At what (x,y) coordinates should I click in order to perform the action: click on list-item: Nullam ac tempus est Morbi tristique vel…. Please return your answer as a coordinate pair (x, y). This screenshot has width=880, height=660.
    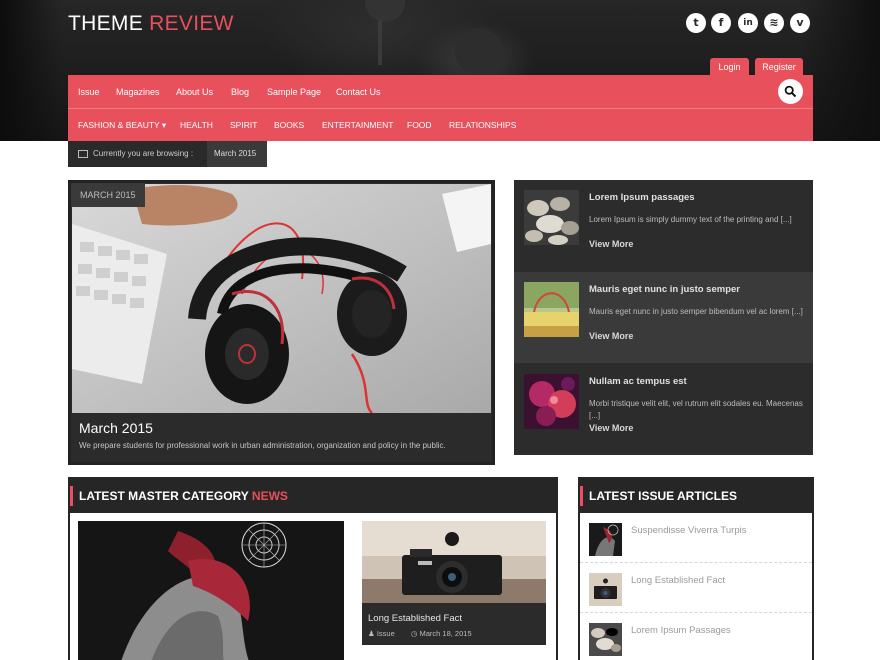
    Looking at the image, I should click on (663, 409).